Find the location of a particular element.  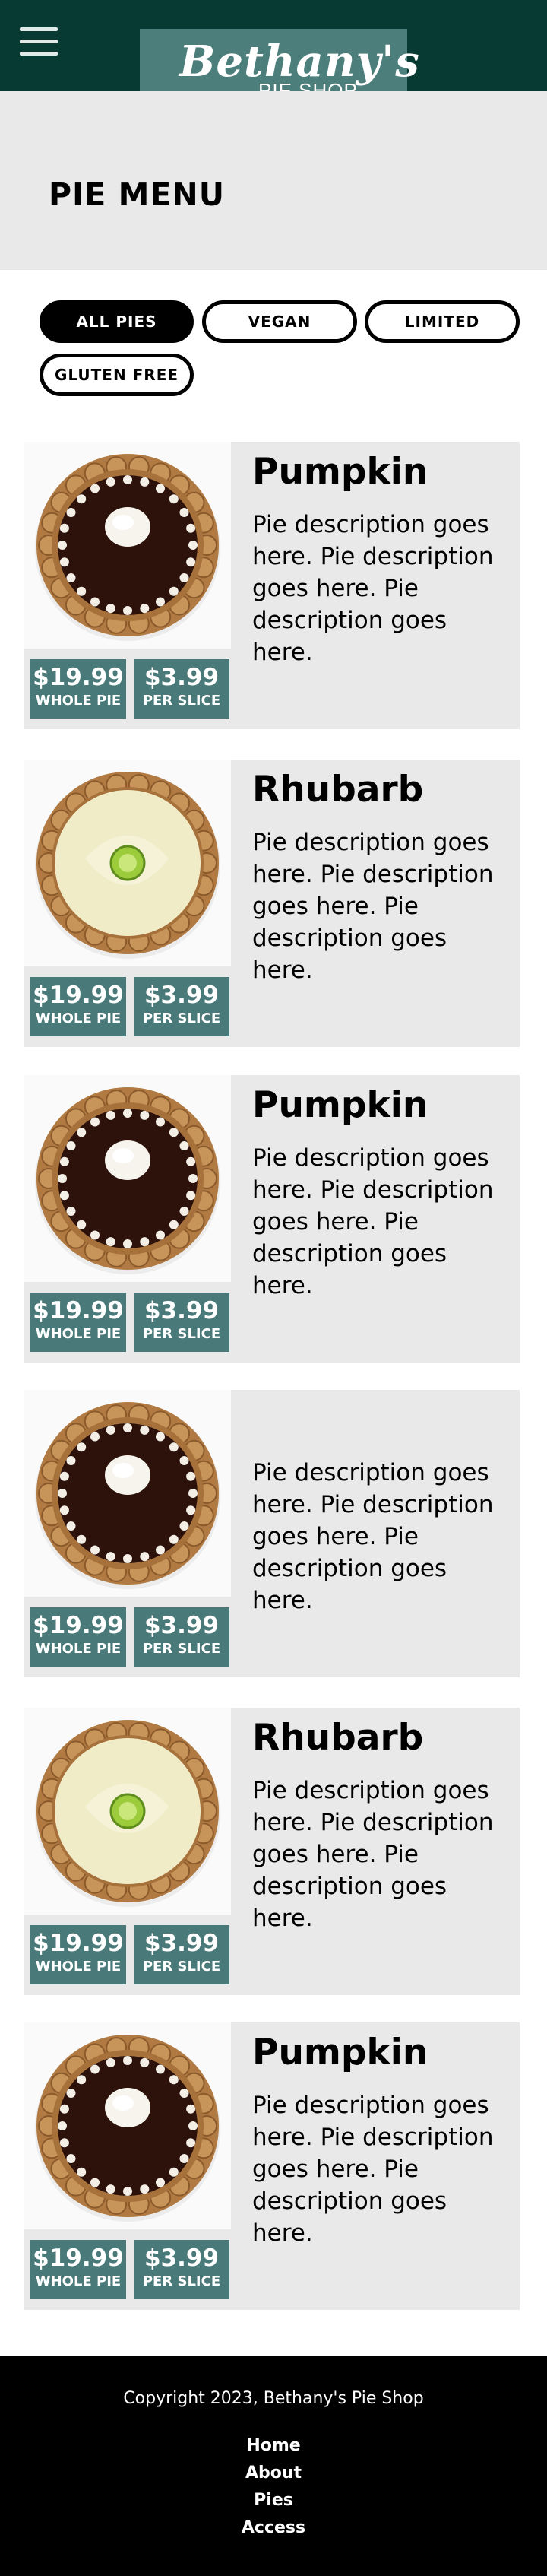

filter-bar: ALL PIES VEGAN LIMITED GLUTEN FREE is located at coordinates (273, 358).